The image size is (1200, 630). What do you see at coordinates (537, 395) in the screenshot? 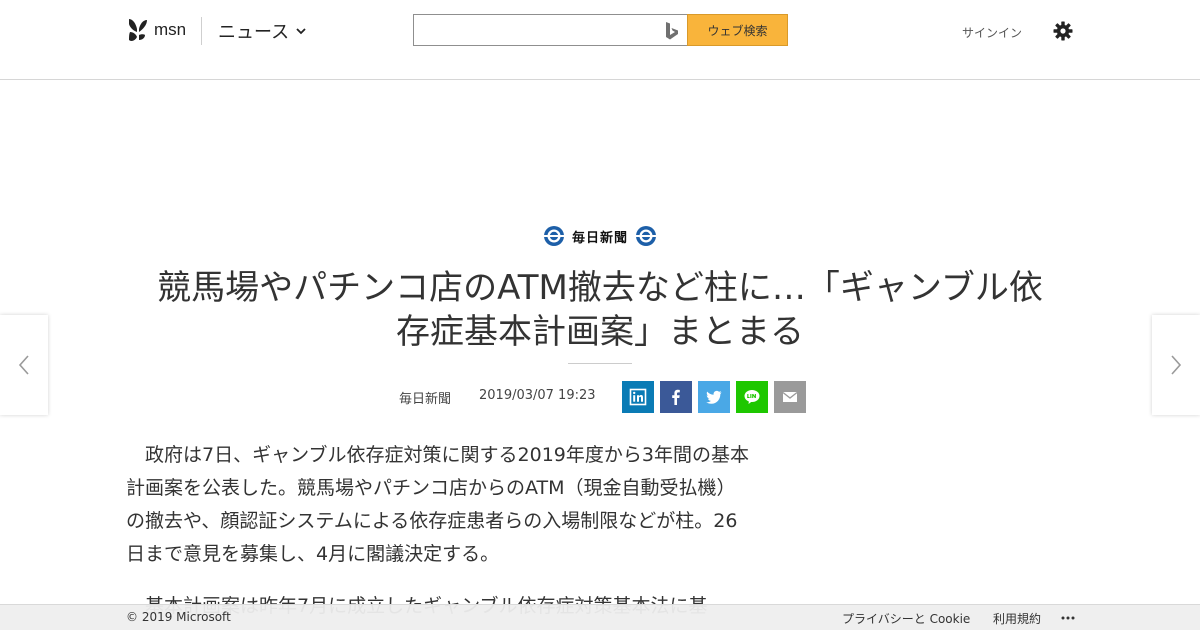
I see `article-date: 2019/03/07 19:23` at bounding box center [537, 395].